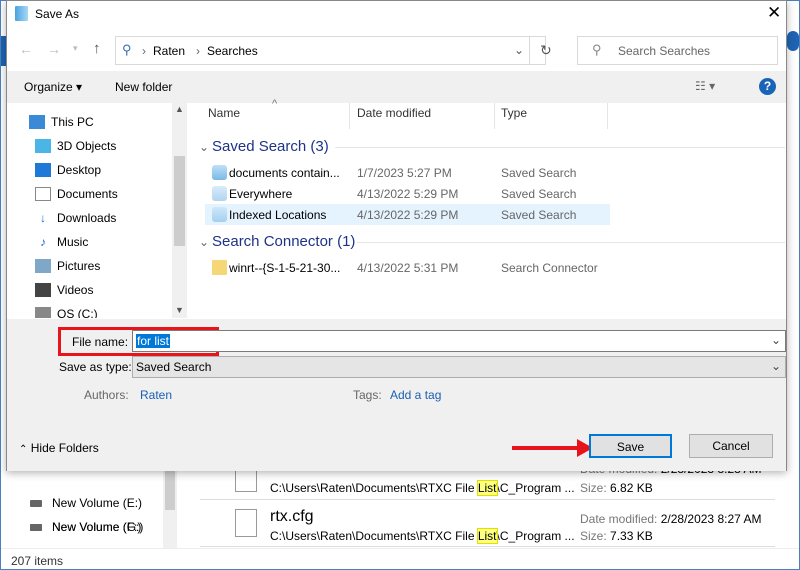 This screenshot has width=800, height=570. What do you see at coordinates (76, 194) in the screenshot?
I see `nav-documents: Documents` at bounding box center [76, 194].